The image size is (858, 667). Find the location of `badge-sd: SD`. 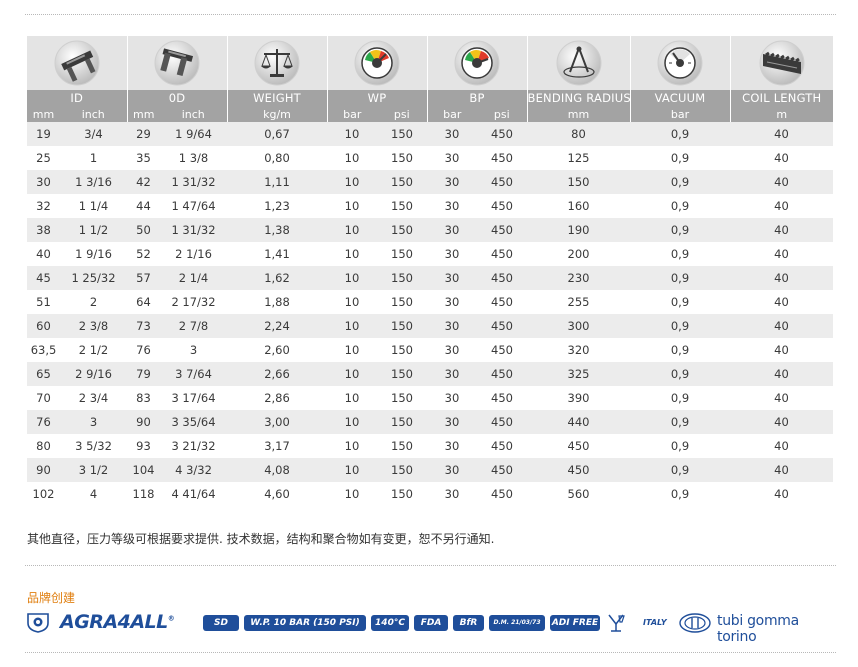

badge-sd: SD is located at coordinates (221, 623).